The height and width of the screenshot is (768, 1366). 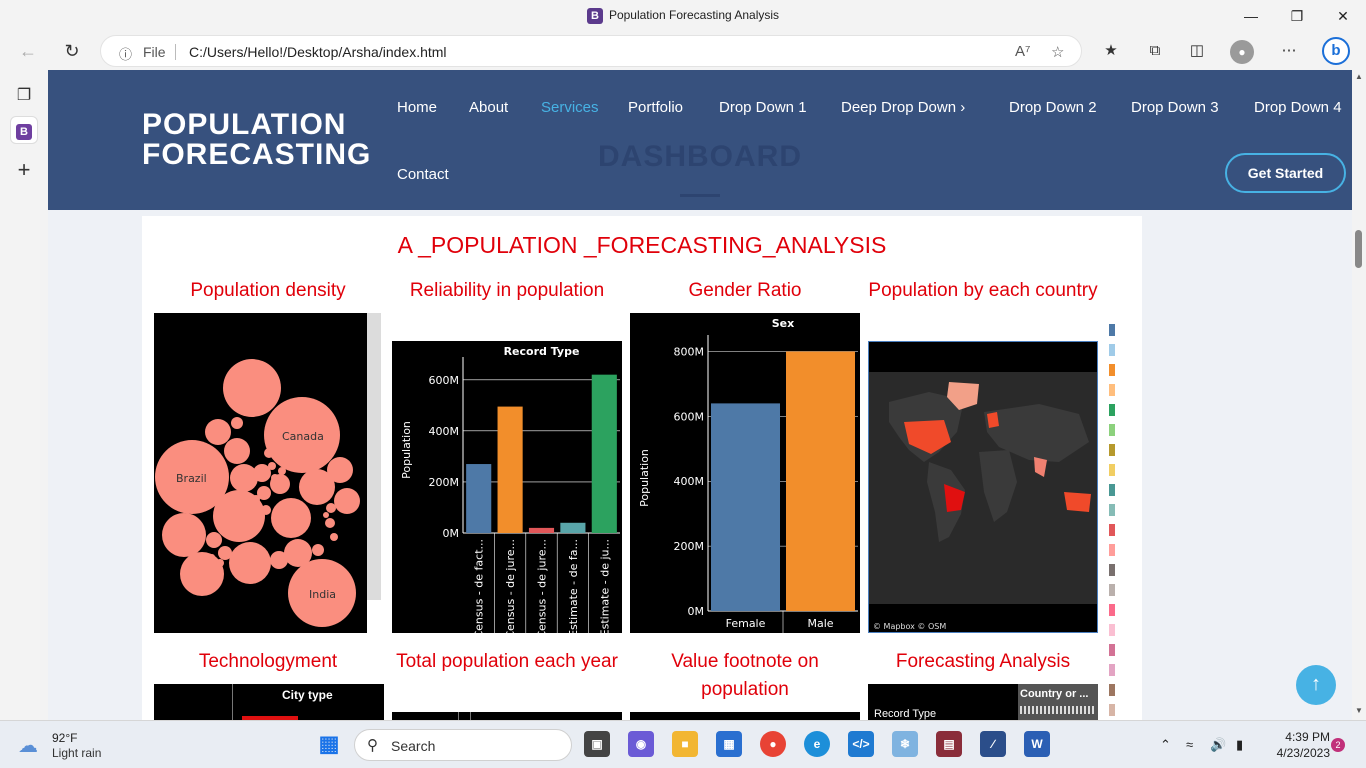 What do you see at coordinates (463, 745) in the screenshot?
I see `taskbar-search: ⚲ Search` at bounding box center [463, 745].